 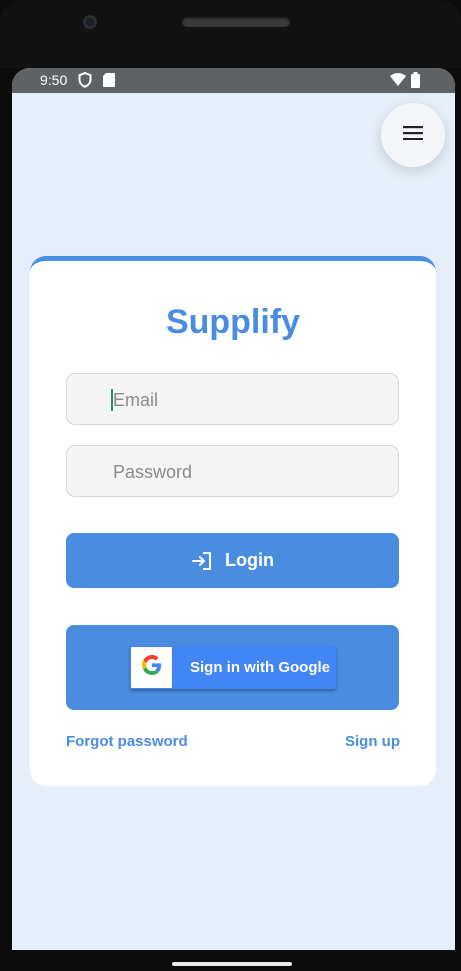 I want to click on forgot-password-link: Forgot password, so click(x=127, y=741).